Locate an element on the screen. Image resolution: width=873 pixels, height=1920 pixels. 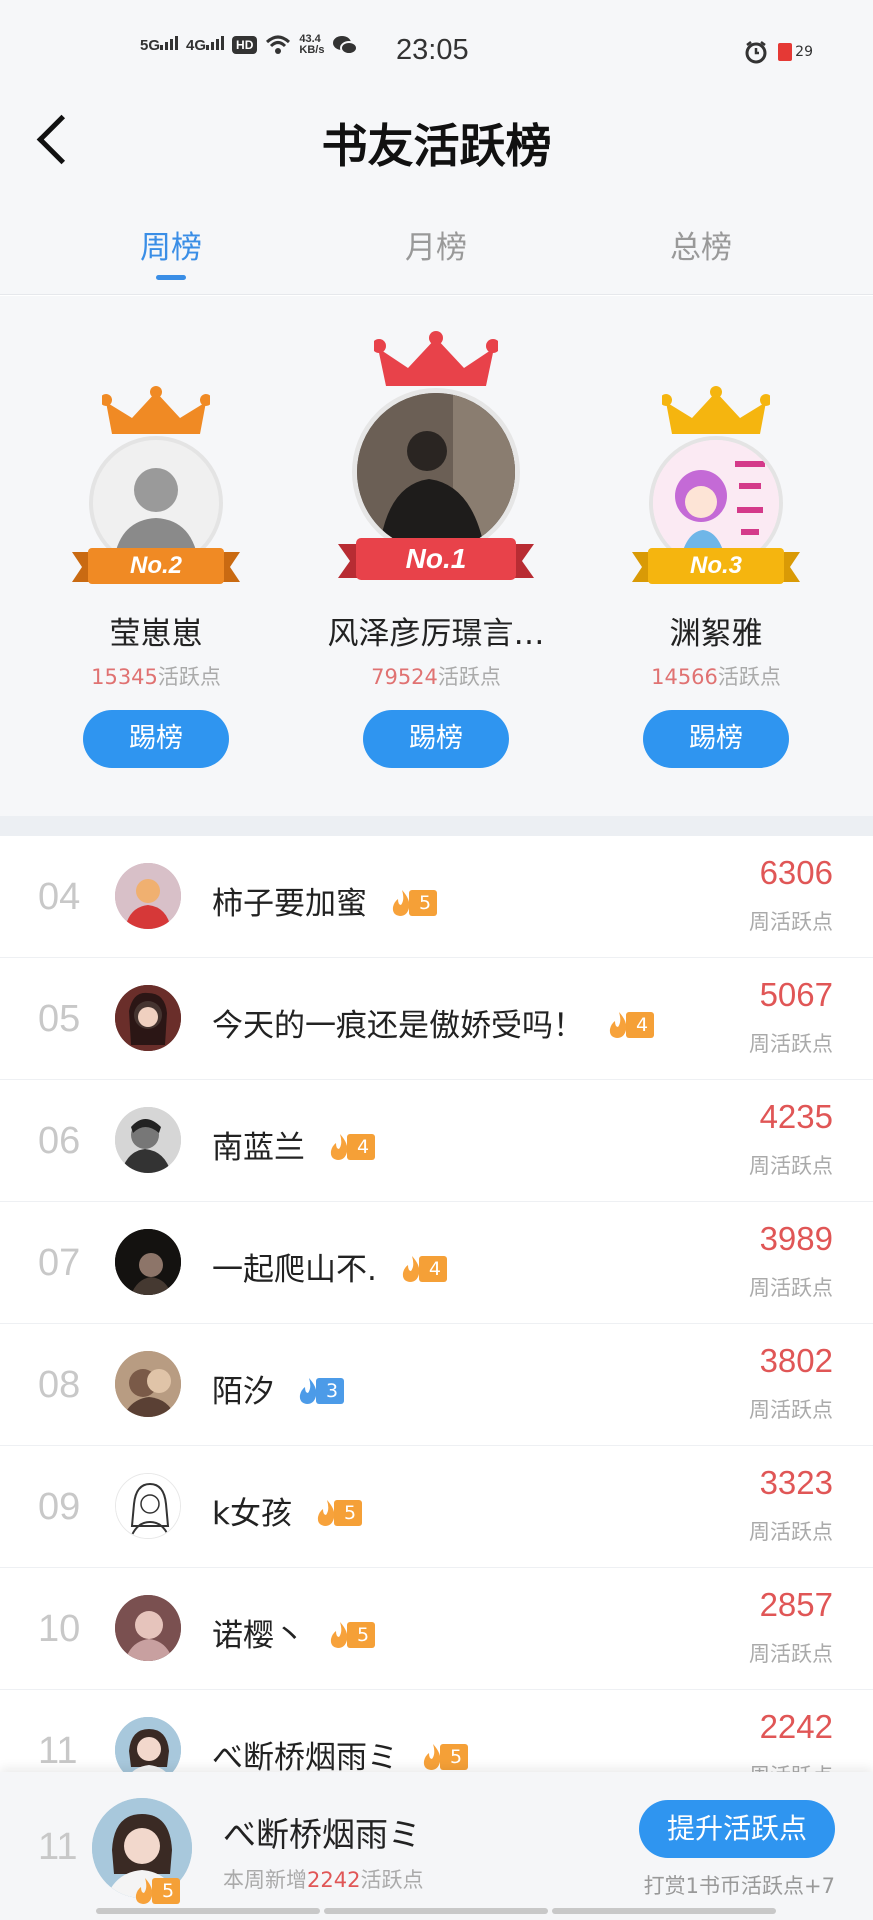
user-name: 今天的一痕还是傲娇受吗！ 4 is located at coordinates (433, 1022).